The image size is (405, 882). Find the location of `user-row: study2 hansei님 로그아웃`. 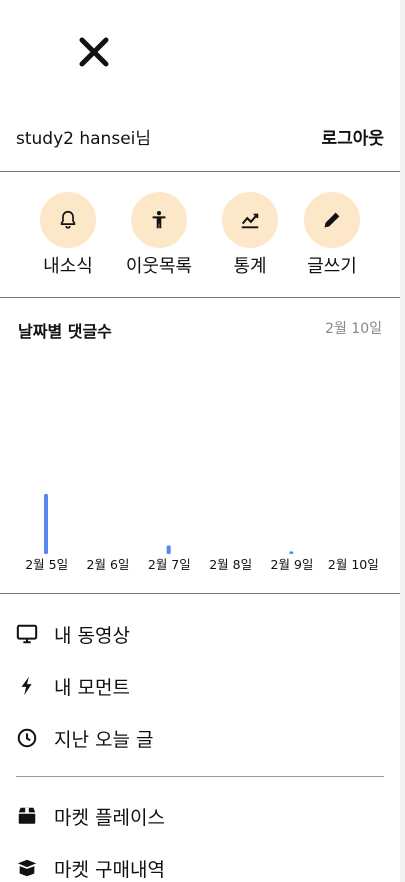

user-row: study2 hansei님 로그아웃 is located at coordinates (200, 136).